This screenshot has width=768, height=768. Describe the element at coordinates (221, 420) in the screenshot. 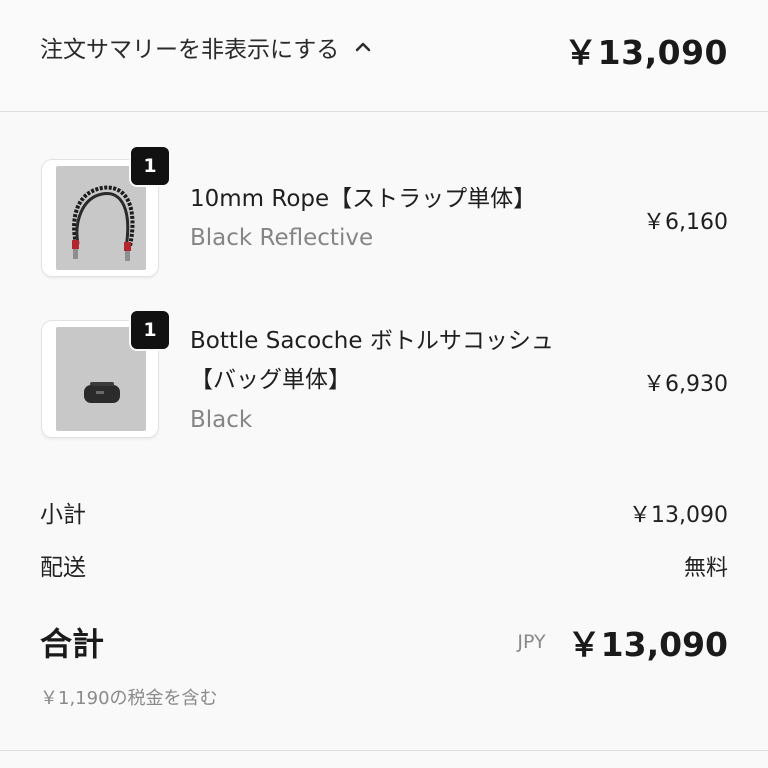

I see `product-variant: Black` at that location.